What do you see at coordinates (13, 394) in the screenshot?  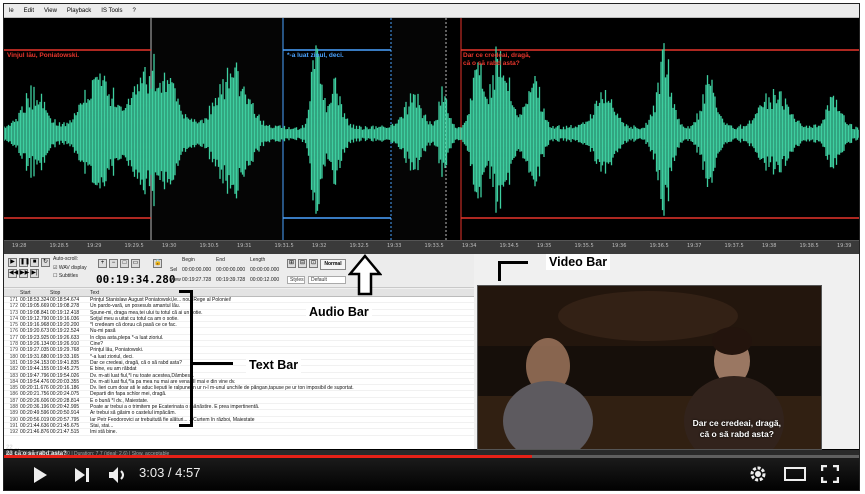 I see `row-number: 186` at bounding box center [13, 394].